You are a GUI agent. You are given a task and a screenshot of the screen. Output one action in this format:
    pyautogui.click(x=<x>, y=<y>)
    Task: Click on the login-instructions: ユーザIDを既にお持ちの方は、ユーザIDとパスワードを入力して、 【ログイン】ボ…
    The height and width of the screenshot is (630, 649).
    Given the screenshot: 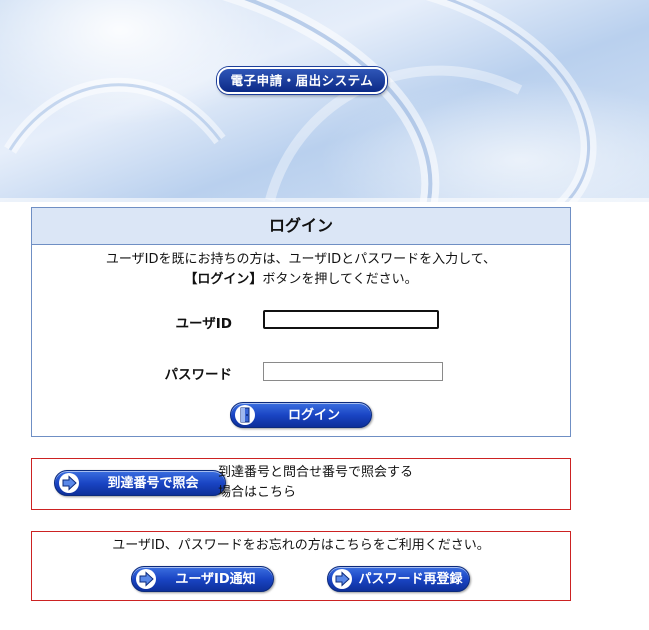 What is the action you would take?
    pyautogui.click(x=301, y=270)
    